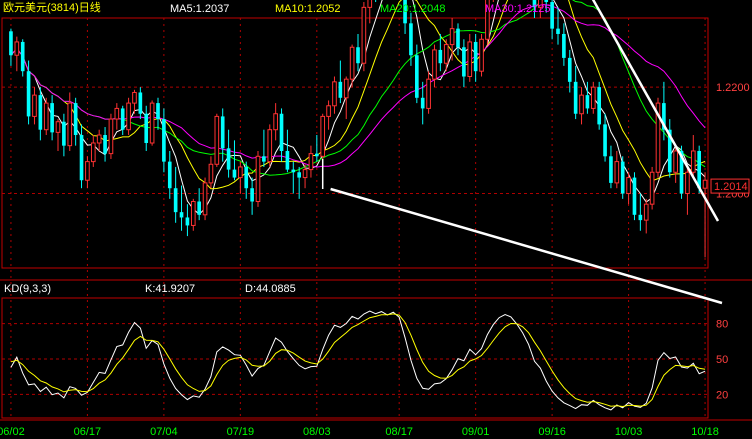 This screenshot has height=439, width=752. I want to click on k-value-label: K:41.9207, so click(170, 289).